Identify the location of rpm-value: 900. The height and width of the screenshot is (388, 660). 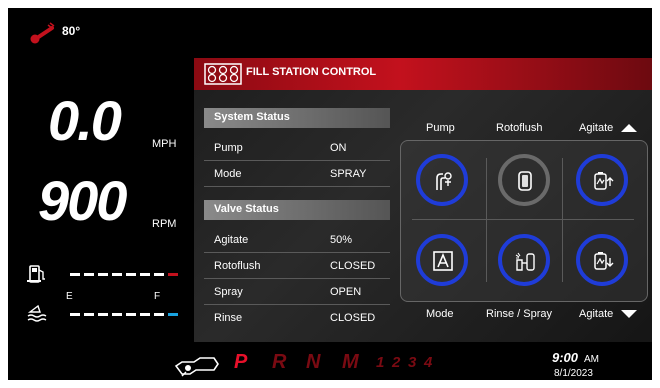
(82, 200).